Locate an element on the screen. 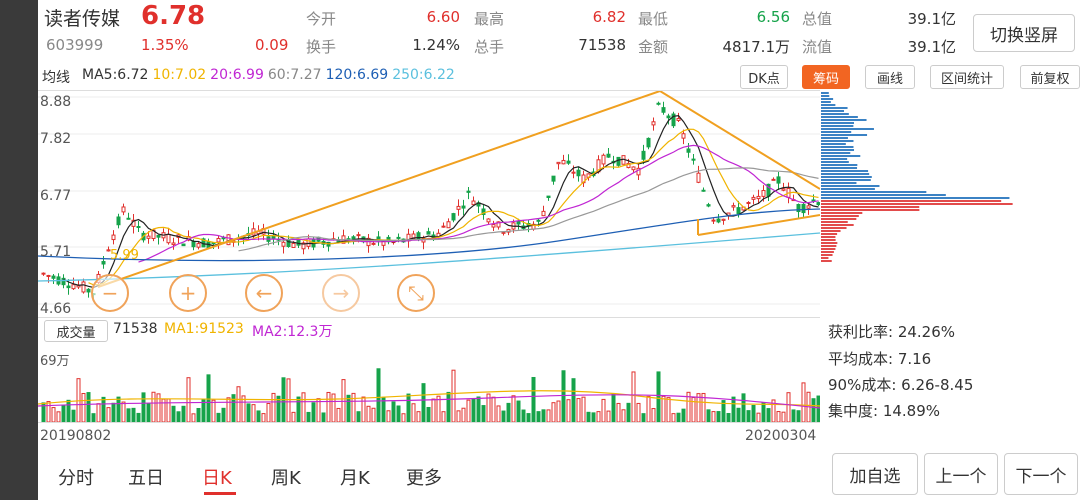 This screenshot has height=500, width=1083. volume-value: 71538 is located at coordinates (135, 329).